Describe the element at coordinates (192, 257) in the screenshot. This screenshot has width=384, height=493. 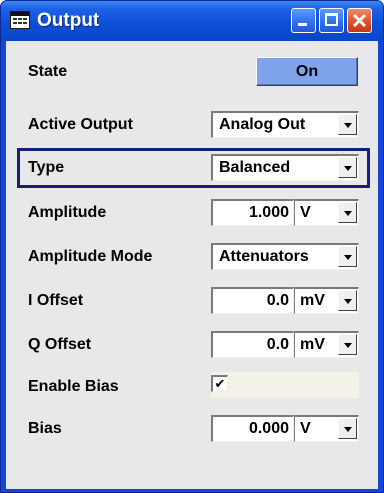
I see `row-amplitude-mode: Amplitude Mode Attenuators` at that location.